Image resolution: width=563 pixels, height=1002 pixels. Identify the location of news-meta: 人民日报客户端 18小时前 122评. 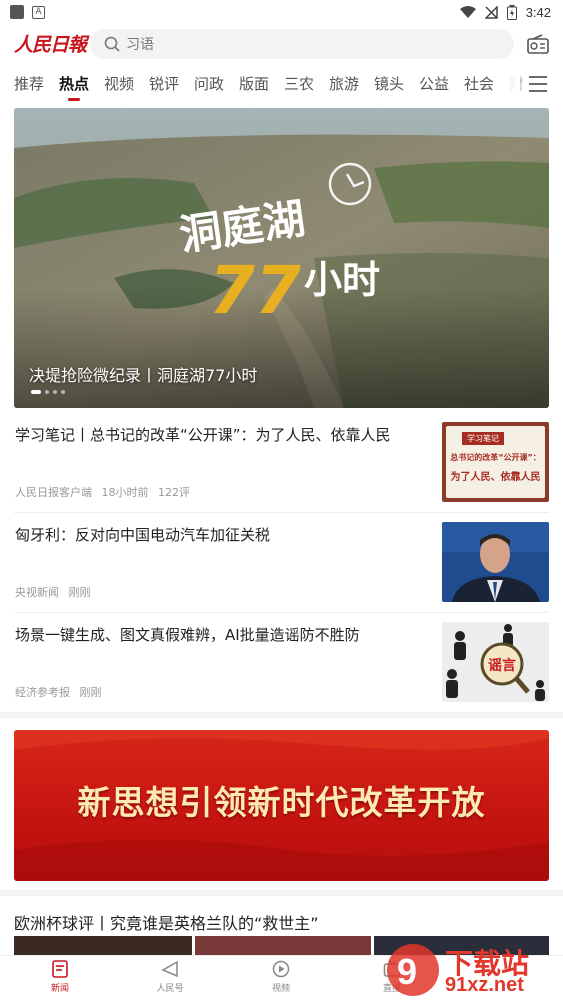
(105, 492).